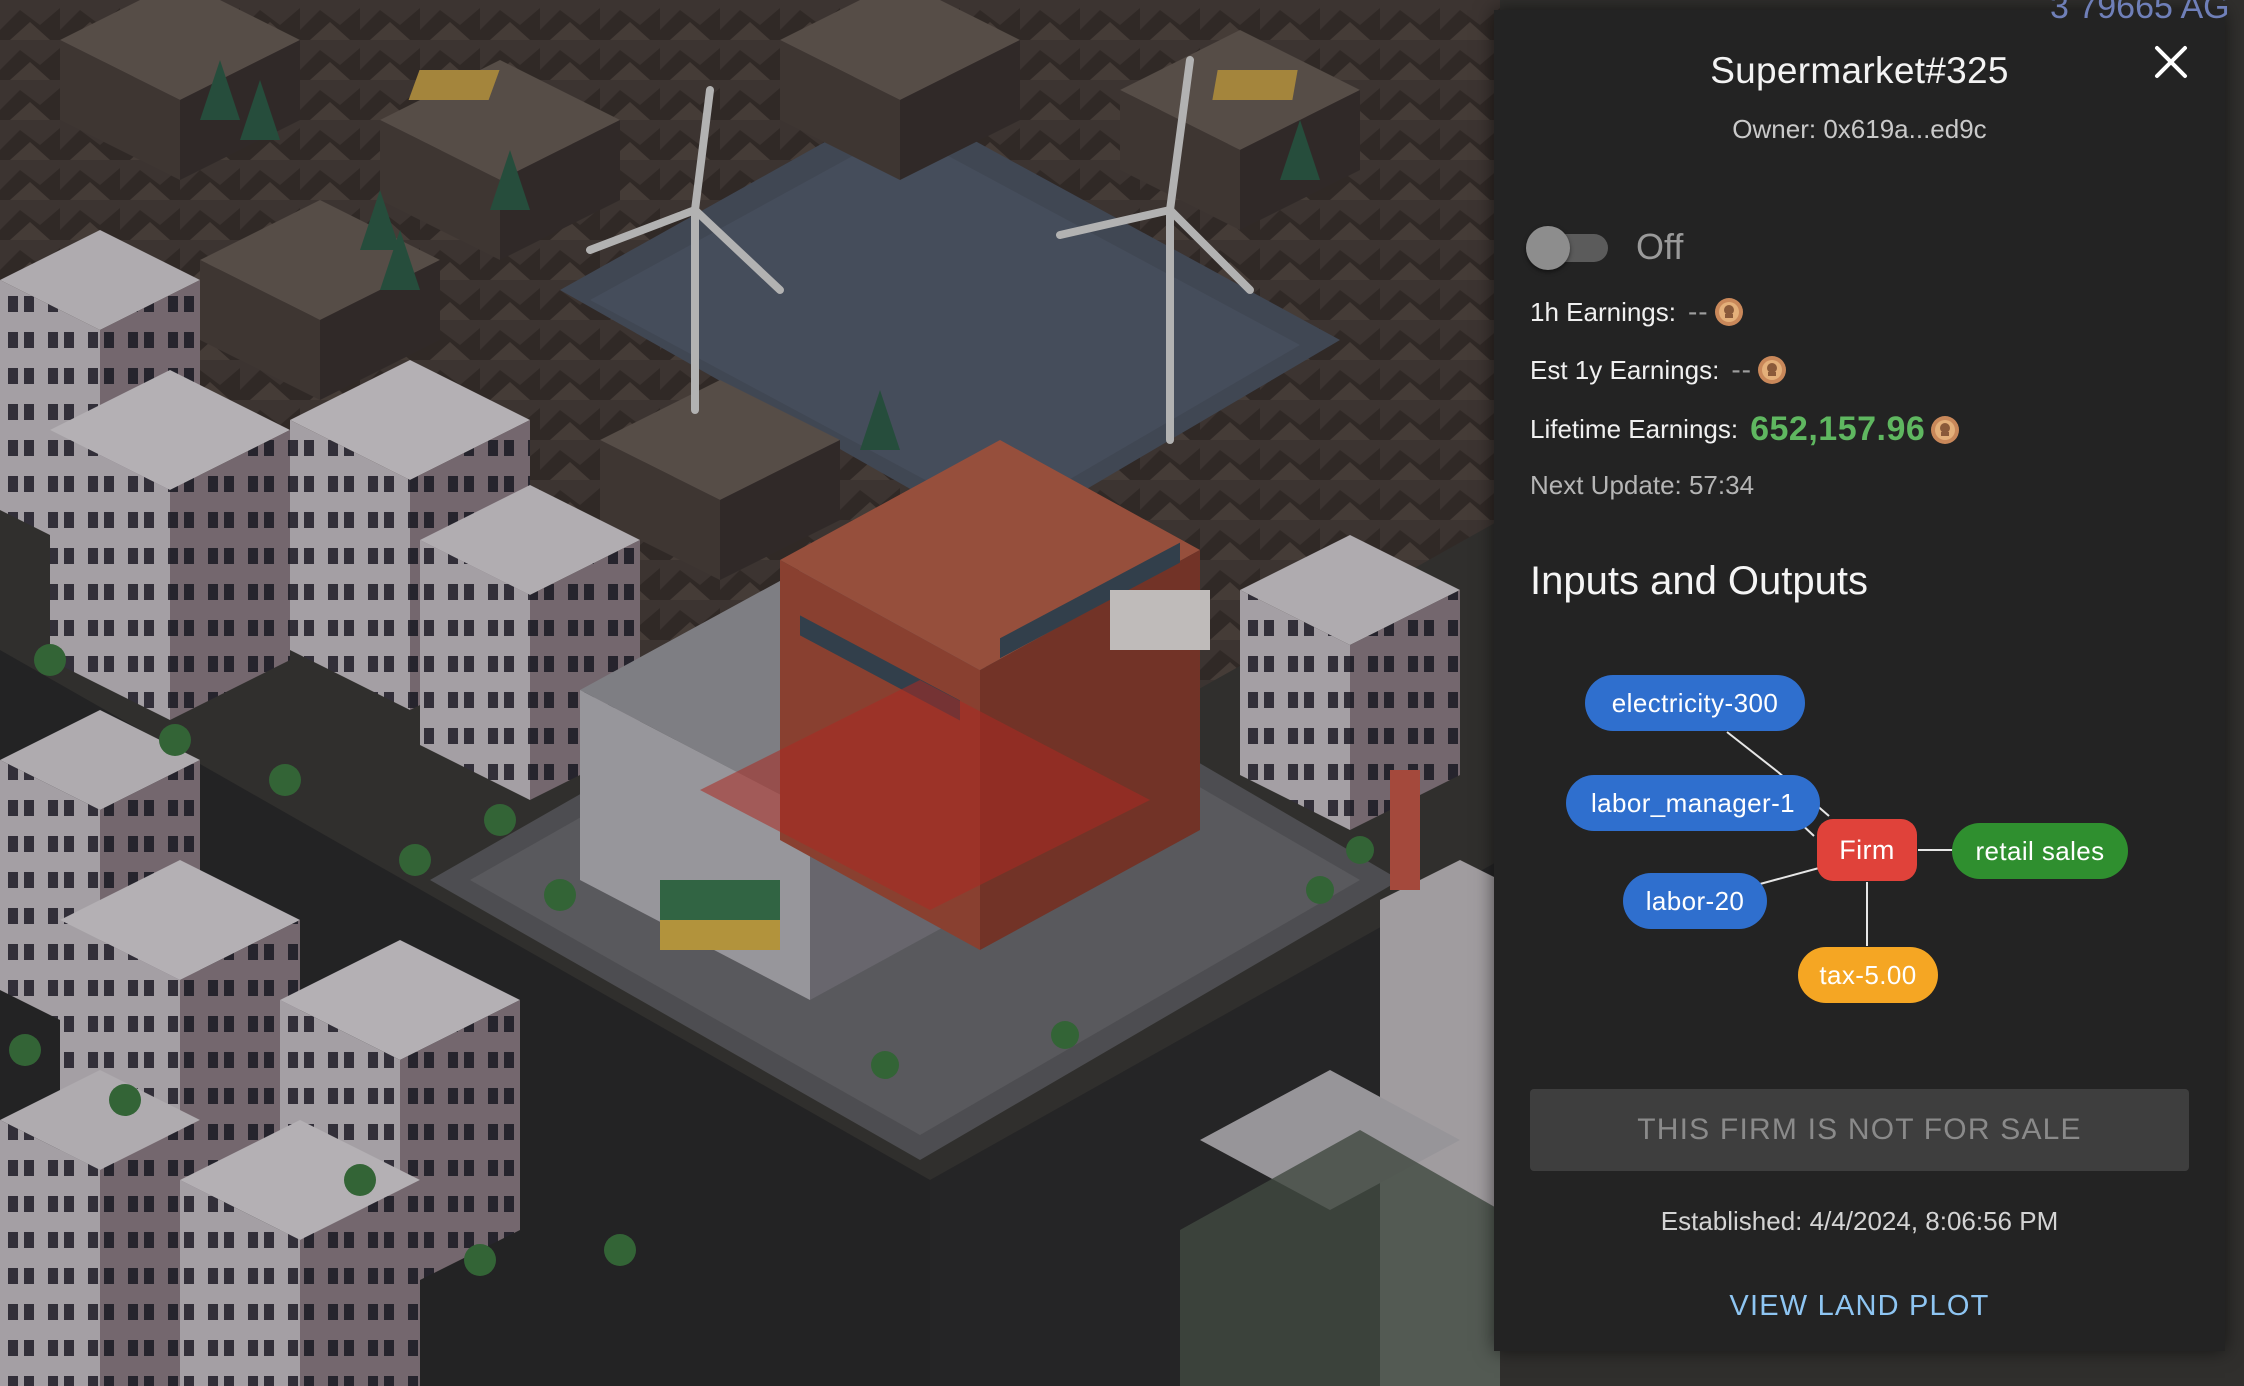  Describe the element at coordinates (1603, 311) in the screenshot. I see `hourly-earnings-label: 1h Earnings:` at that location.